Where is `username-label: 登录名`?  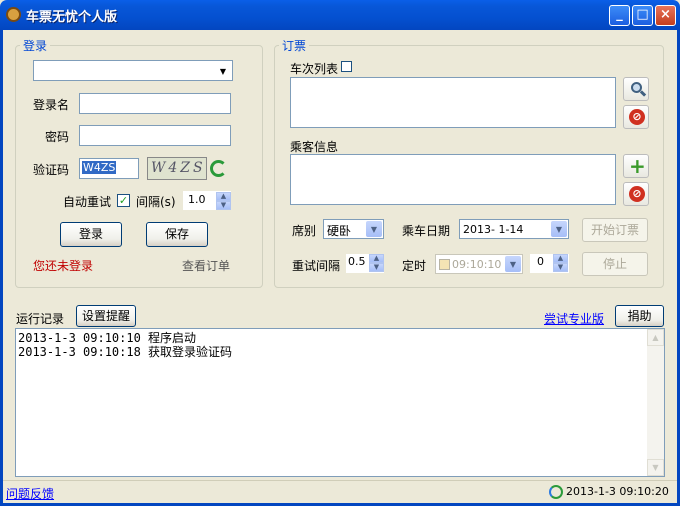
username-label: 登录名 is located at coordinates (51, 105).